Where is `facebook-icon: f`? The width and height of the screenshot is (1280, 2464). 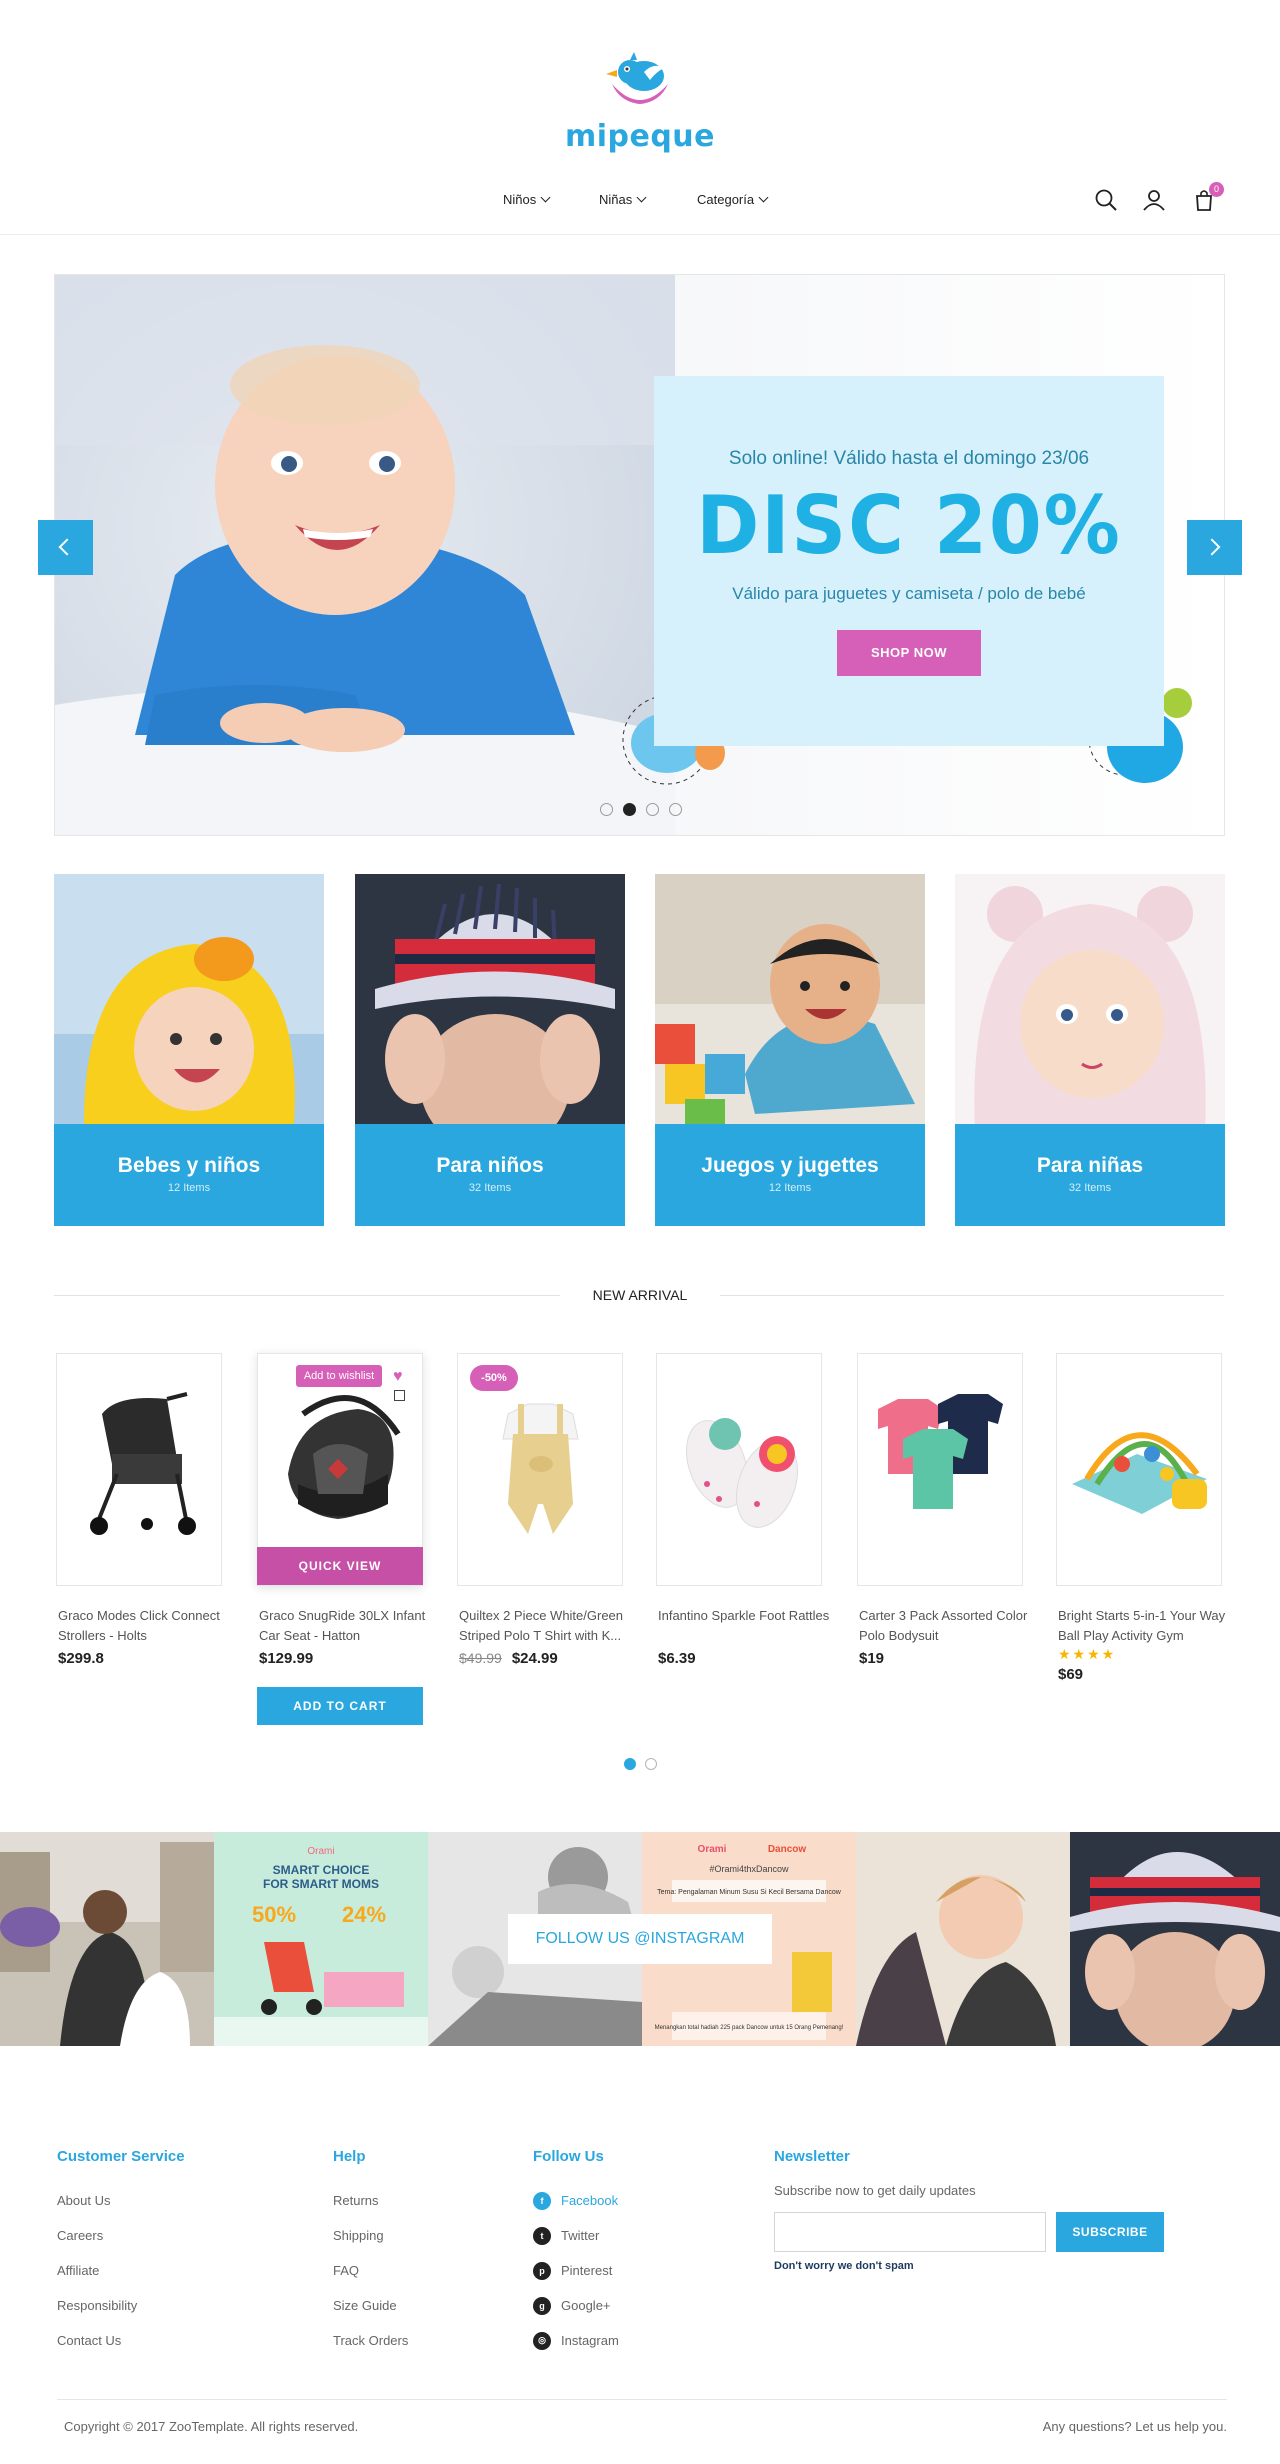
facebook-icon: f is located at coordinates (542, 2200).